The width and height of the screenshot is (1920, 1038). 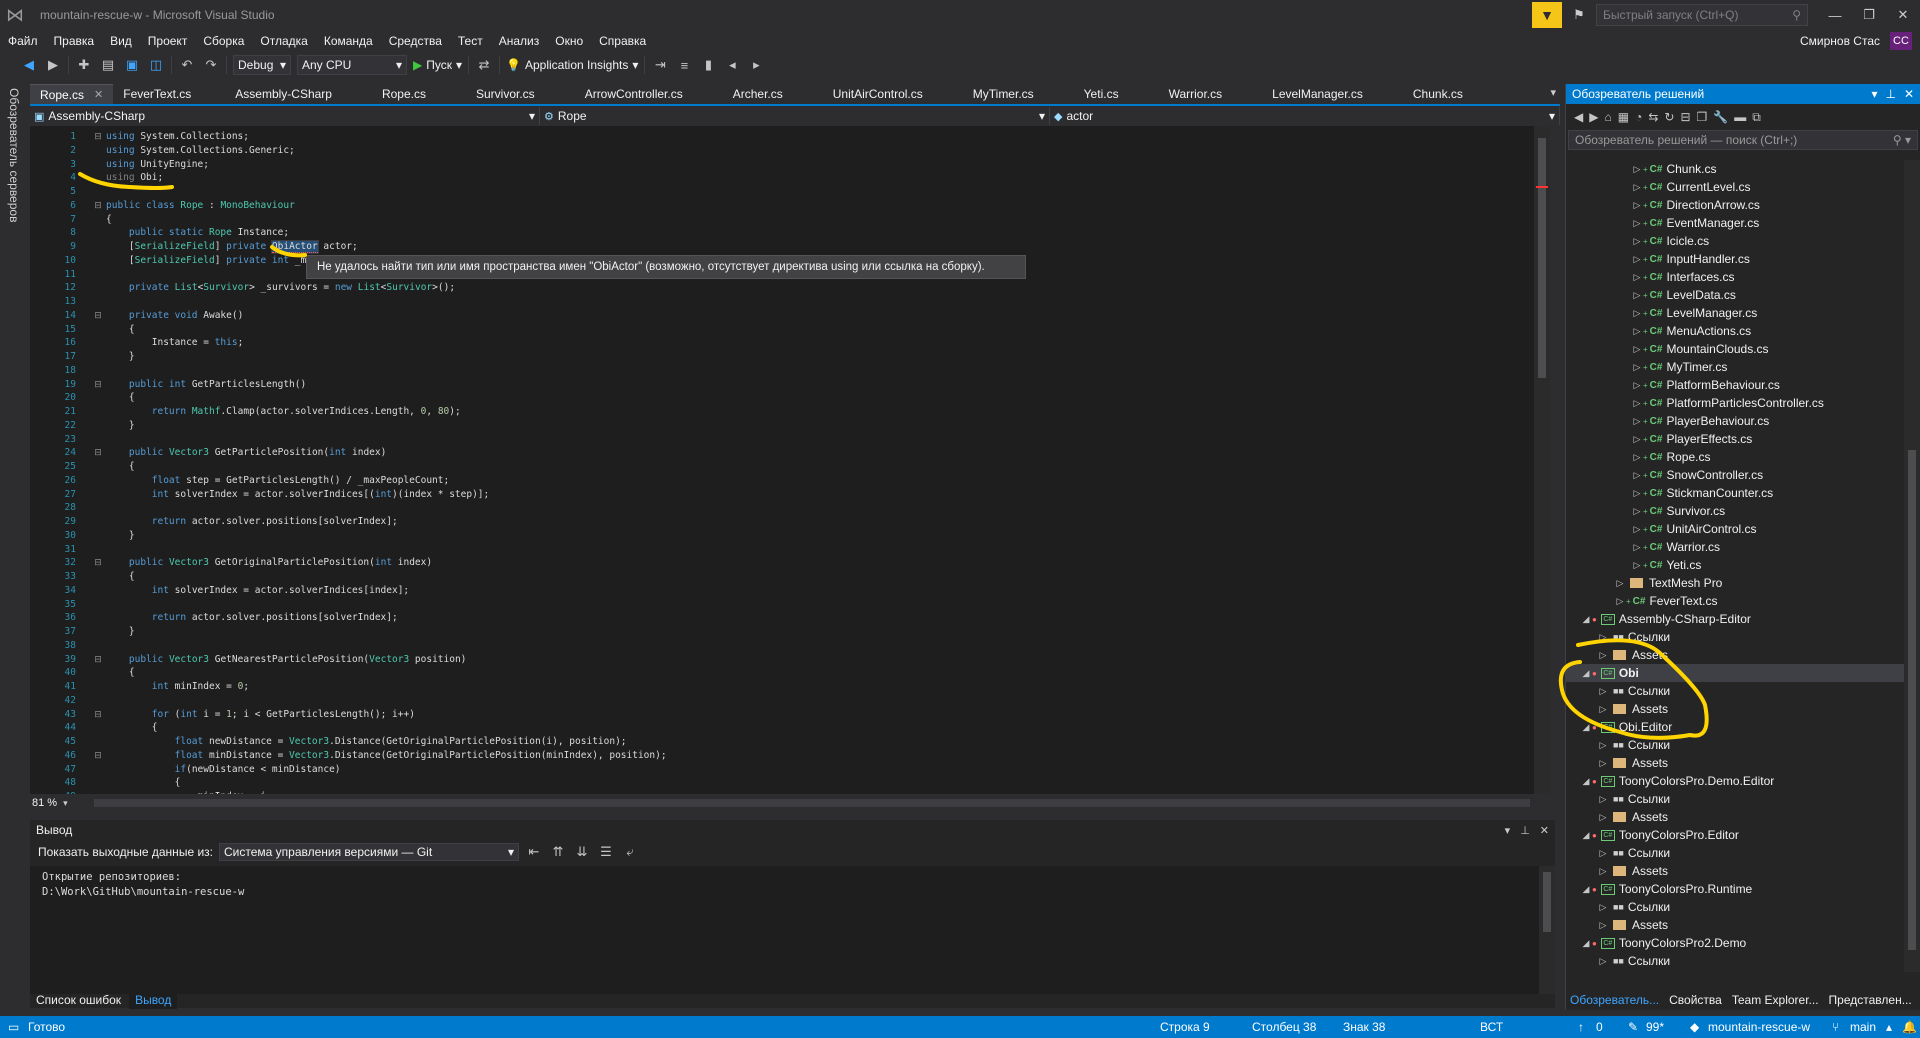 I want to click on word-wrap-icon: ⤶, so click(x=630, y=852).